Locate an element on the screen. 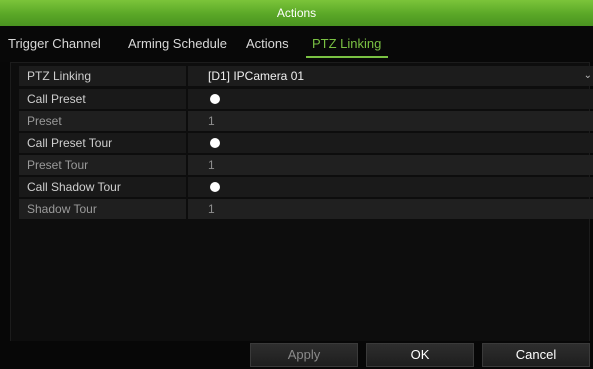  active-tab-indicator is located at coordinates (347, 57).